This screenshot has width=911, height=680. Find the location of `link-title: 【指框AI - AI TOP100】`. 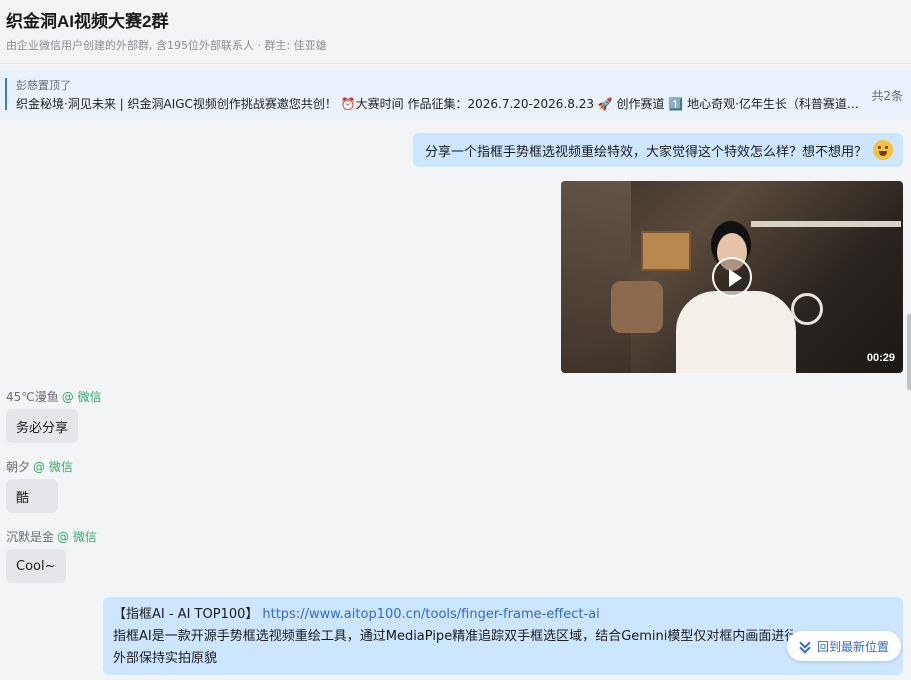

link-title: 【指框AI - AI TOP100】 is located at coordinates (186, 614).